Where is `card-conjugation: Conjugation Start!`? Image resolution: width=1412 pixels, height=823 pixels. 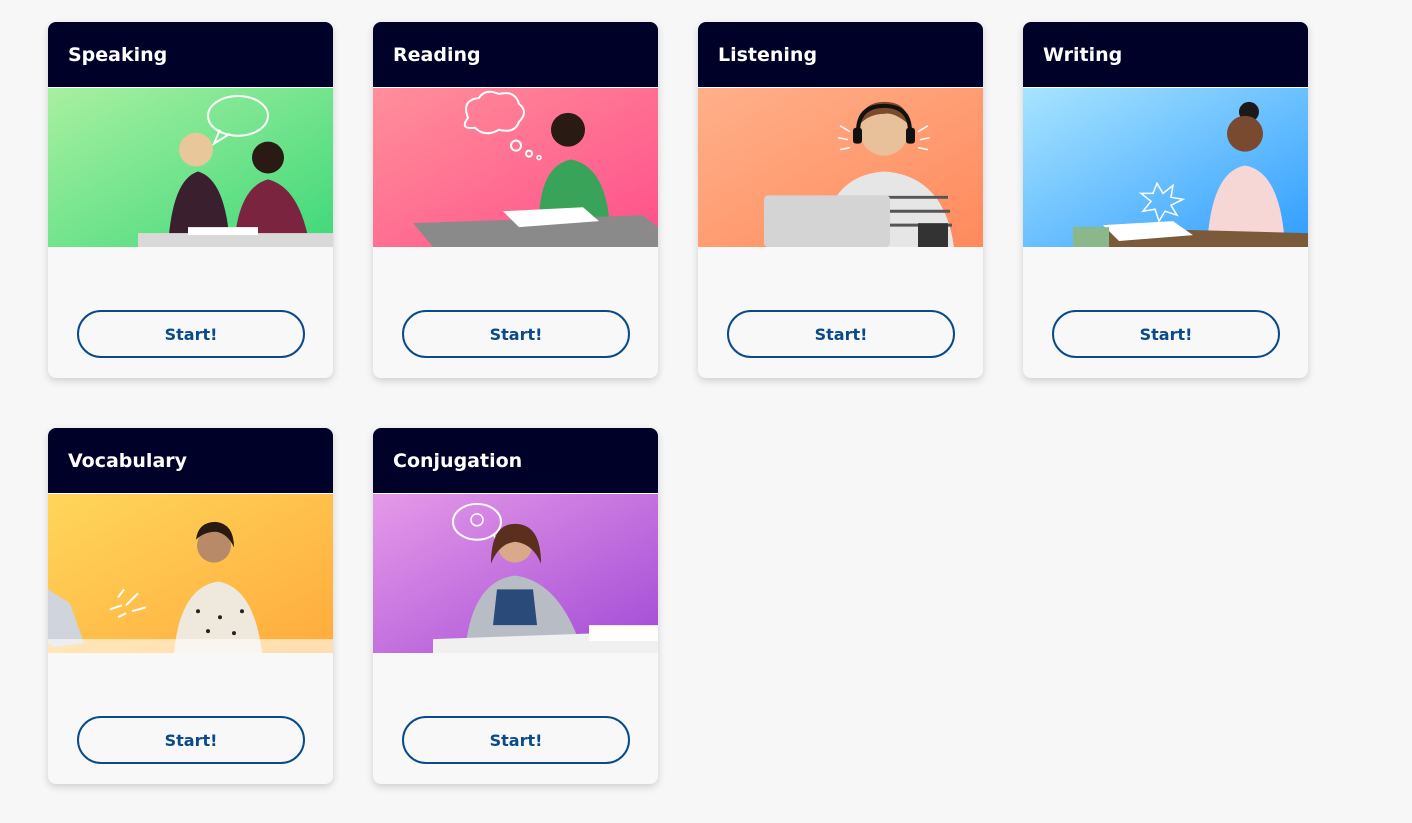
card-conjugation: Conjugation Start! is located at coordinates (515, 606).